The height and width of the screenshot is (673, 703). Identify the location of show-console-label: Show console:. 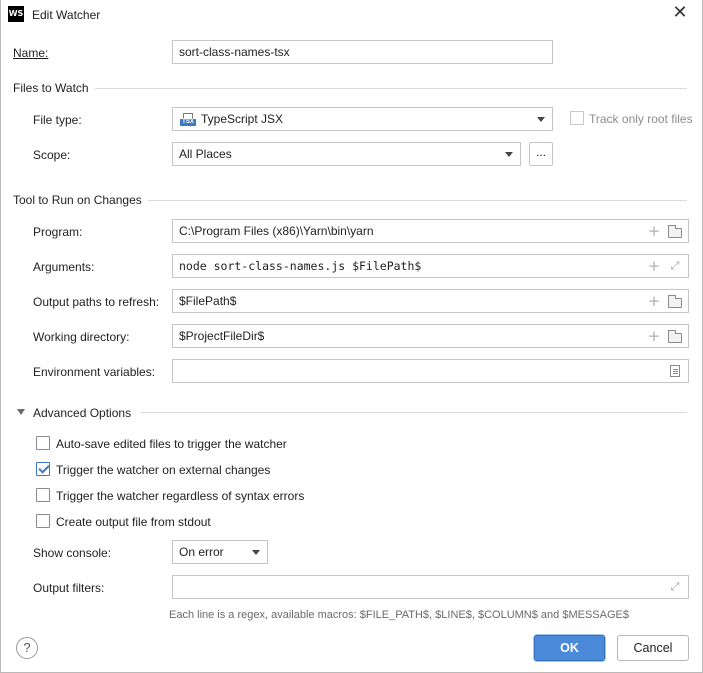
(72, 553).